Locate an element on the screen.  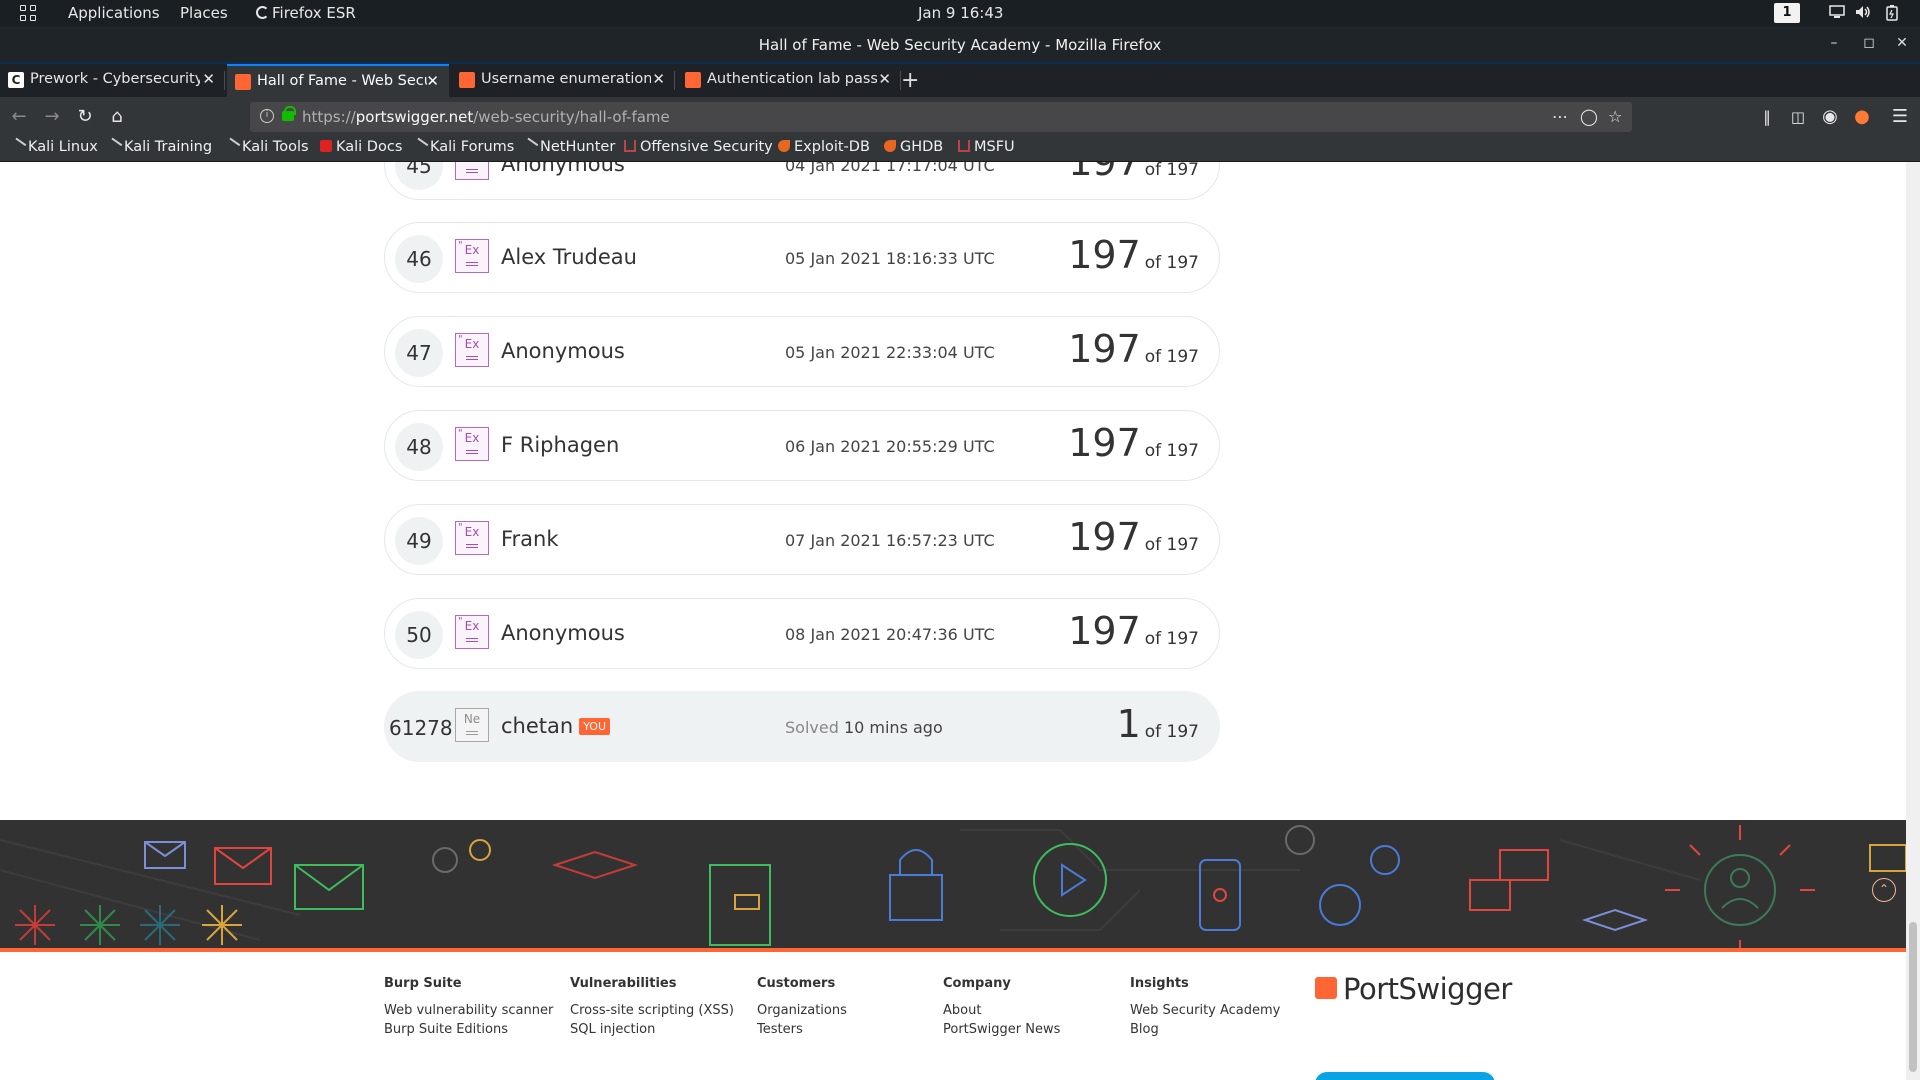
url-scheme: https:// is located at coordinates (329, 117).